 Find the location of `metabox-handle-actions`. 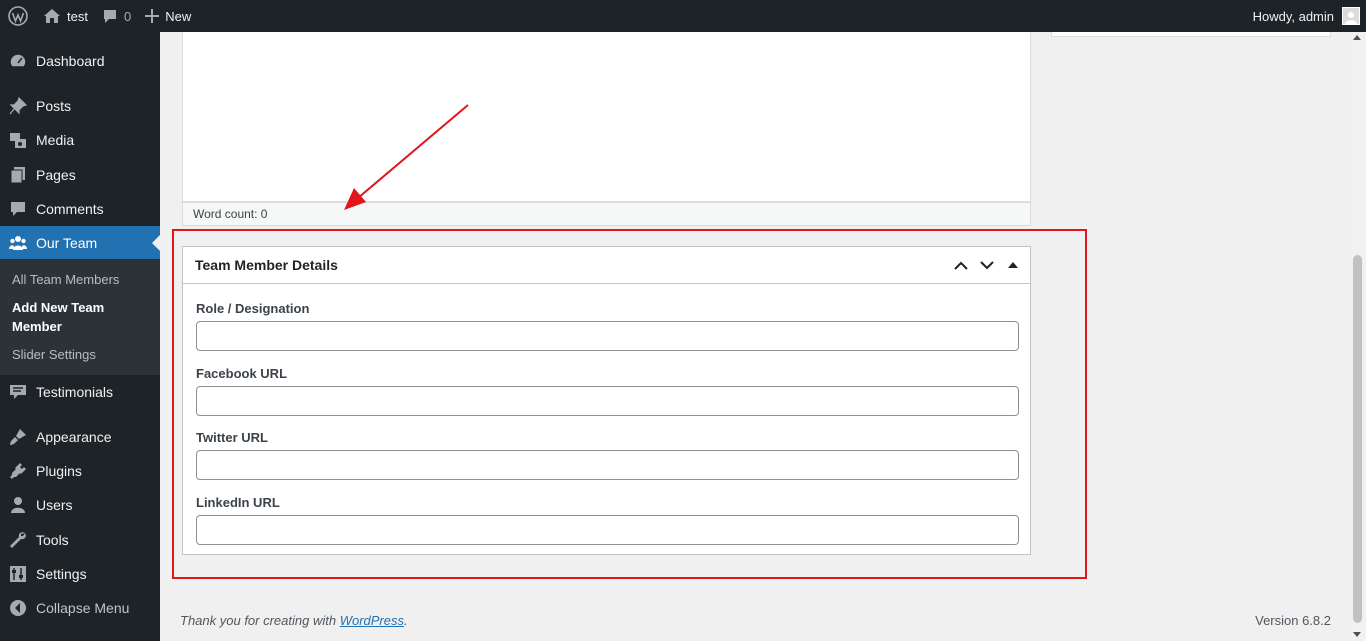

metabox-handle-actions is located at coordinates (989, 265).